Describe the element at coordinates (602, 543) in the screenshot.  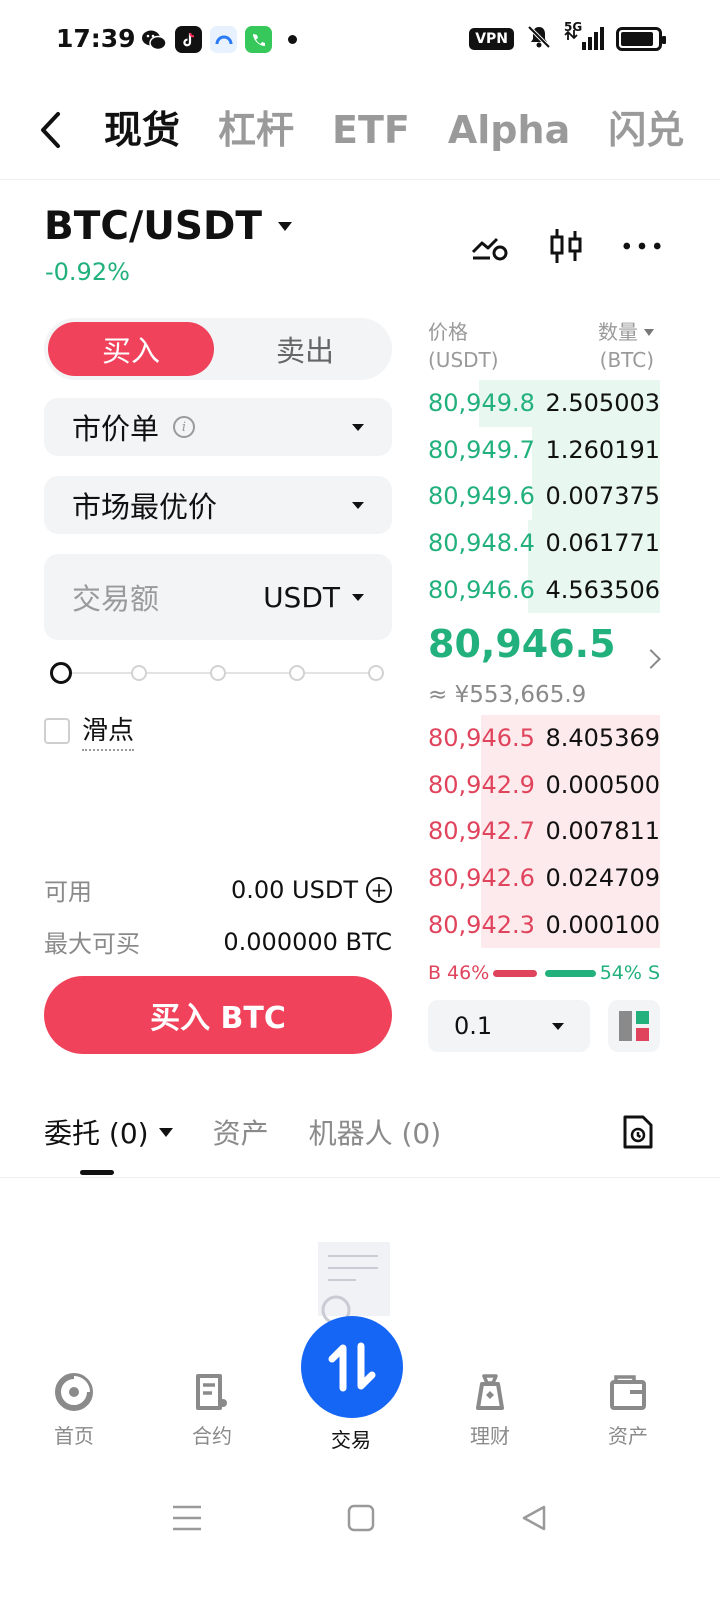
I see `ask-qty: 0.061771` at that location.